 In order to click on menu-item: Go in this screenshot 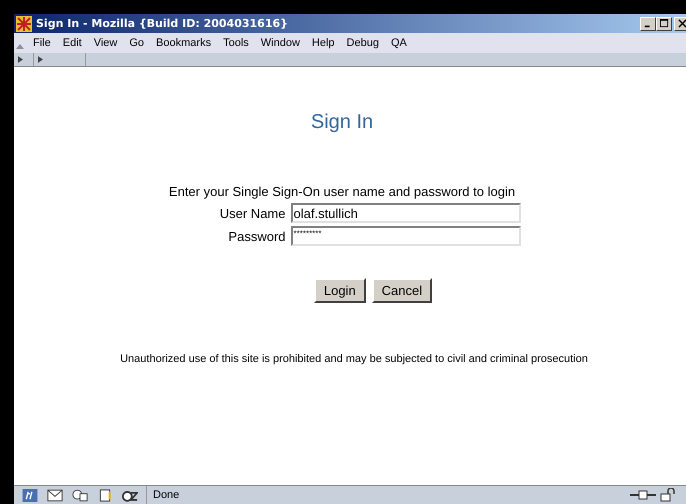, I will do `click(136, 43)`.